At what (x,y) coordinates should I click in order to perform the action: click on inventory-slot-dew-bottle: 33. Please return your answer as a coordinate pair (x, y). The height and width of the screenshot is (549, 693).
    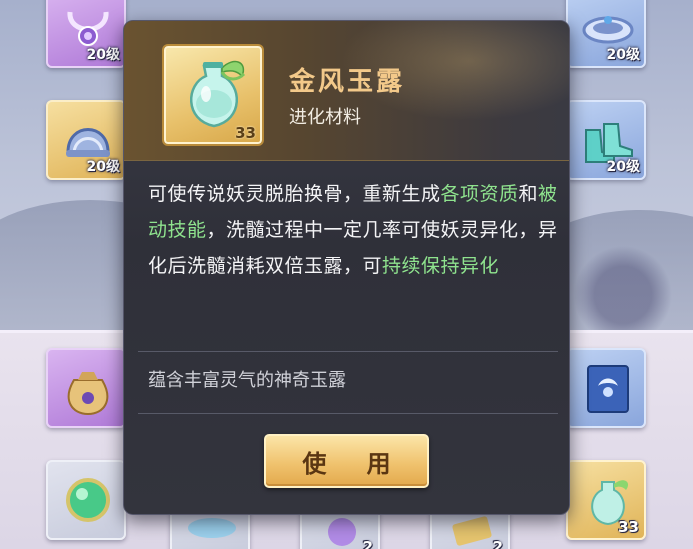
    Looking at the image, I should click on (606, 500).